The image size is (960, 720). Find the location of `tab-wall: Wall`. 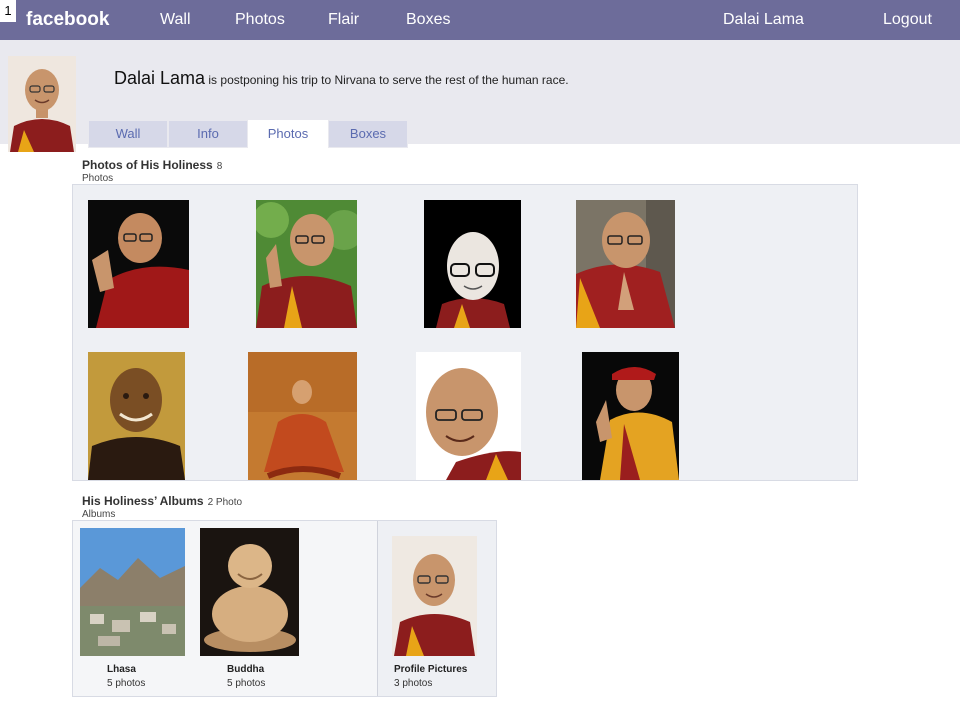

tab-wall: Wall is located at coordinates (128, 134).